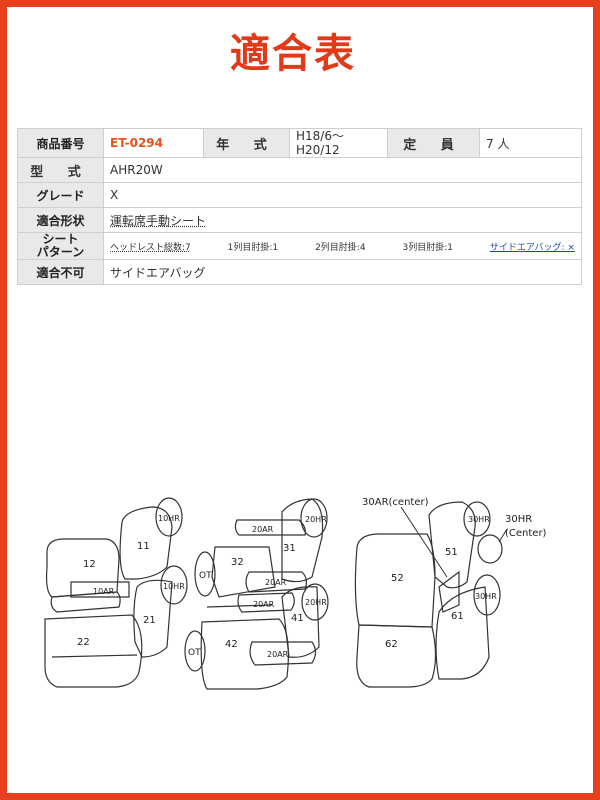 The image size is (600, 800). I want to click on seat-32-label: 32, so click(237, 562).